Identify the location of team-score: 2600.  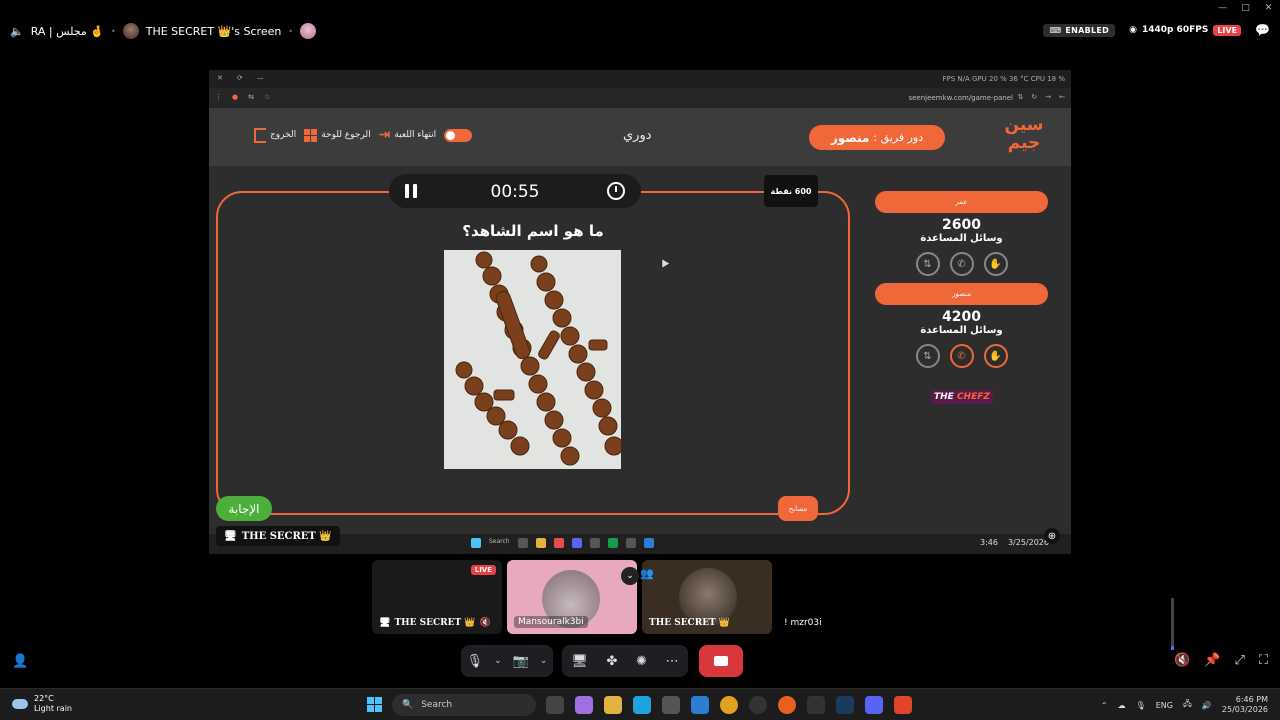
(961, 225).